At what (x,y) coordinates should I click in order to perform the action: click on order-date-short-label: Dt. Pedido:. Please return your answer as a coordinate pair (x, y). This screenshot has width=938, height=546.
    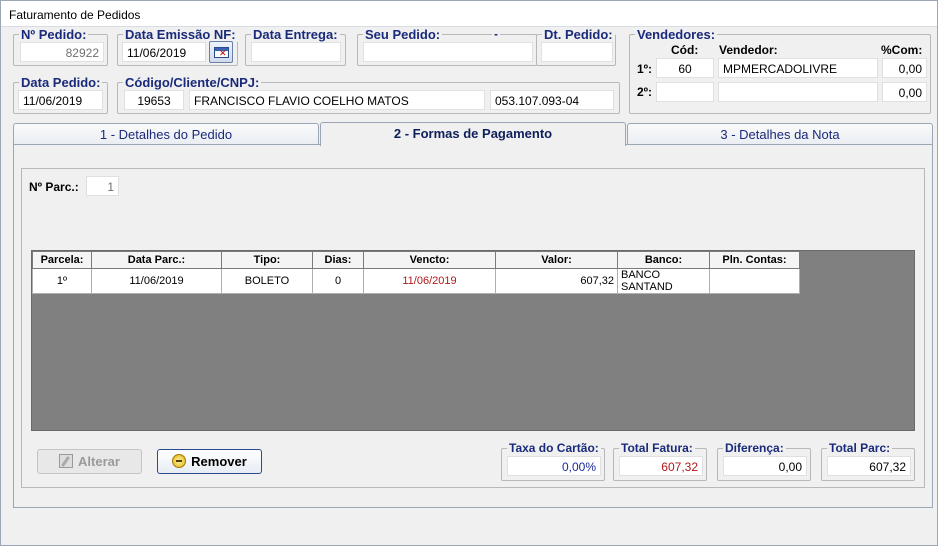
    Looking at the image, I should click on (578, 34).